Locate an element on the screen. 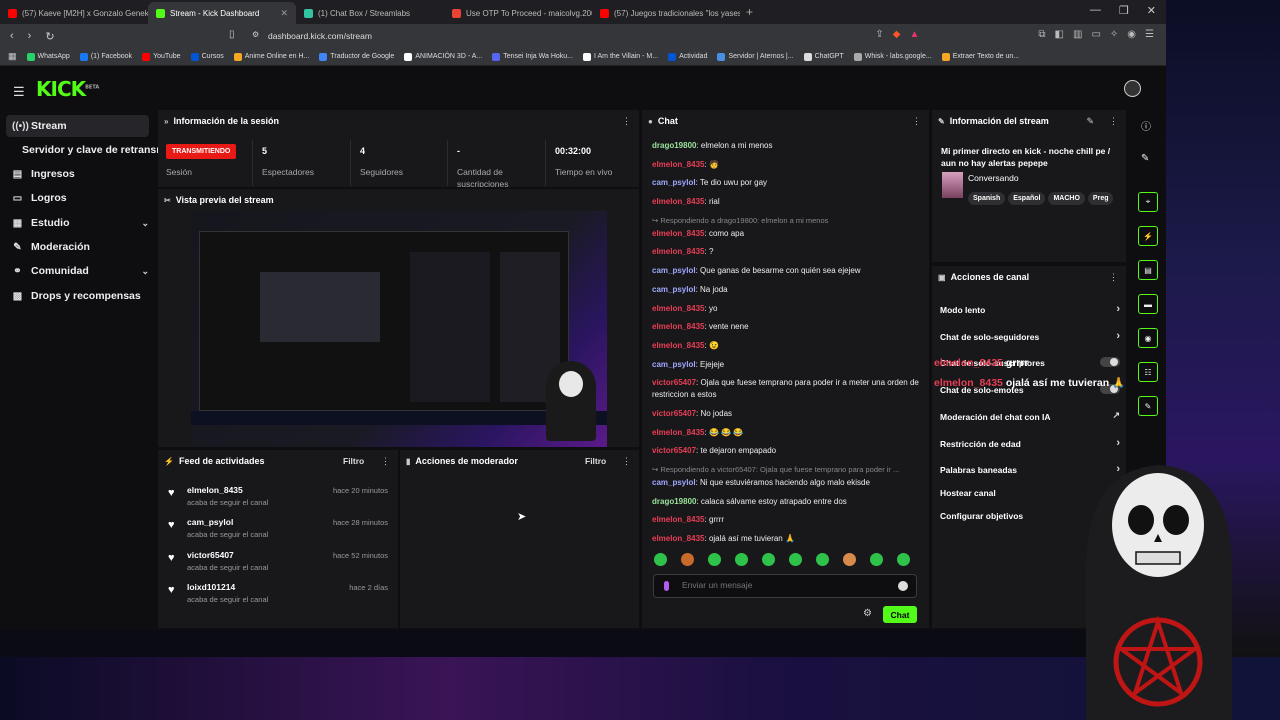 The image size is (1280, 720). browser-tab: (57) Juegos tradicionales "los yases" is located at coordinates (666, 13).